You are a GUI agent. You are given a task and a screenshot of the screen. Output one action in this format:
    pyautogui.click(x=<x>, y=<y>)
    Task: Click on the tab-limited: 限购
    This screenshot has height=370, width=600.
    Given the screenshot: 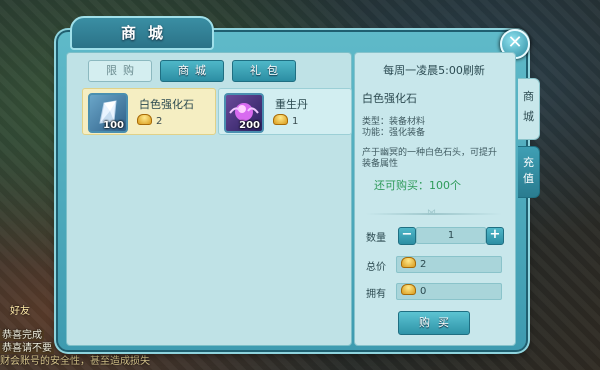 What is the action you would take?
    pyautogui.click(x=120, y=71)
    